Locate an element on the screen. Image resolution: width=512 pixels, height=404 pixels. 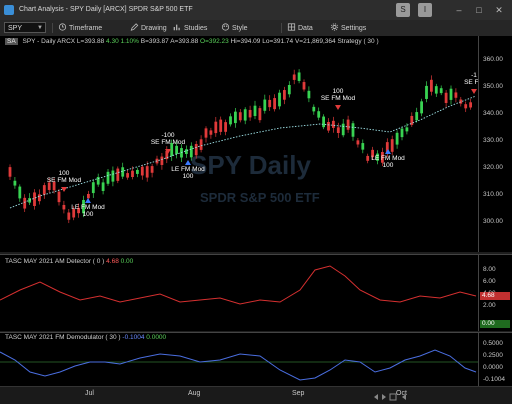
maximize-button: □ is located at coordinates (479, 10).